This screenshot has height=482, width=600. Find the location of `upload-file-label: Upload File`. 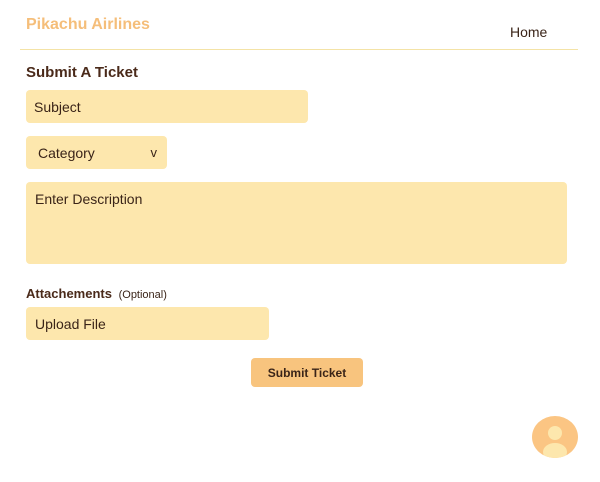

upload-file-label: Upload File is located at coordinates (70, 323).